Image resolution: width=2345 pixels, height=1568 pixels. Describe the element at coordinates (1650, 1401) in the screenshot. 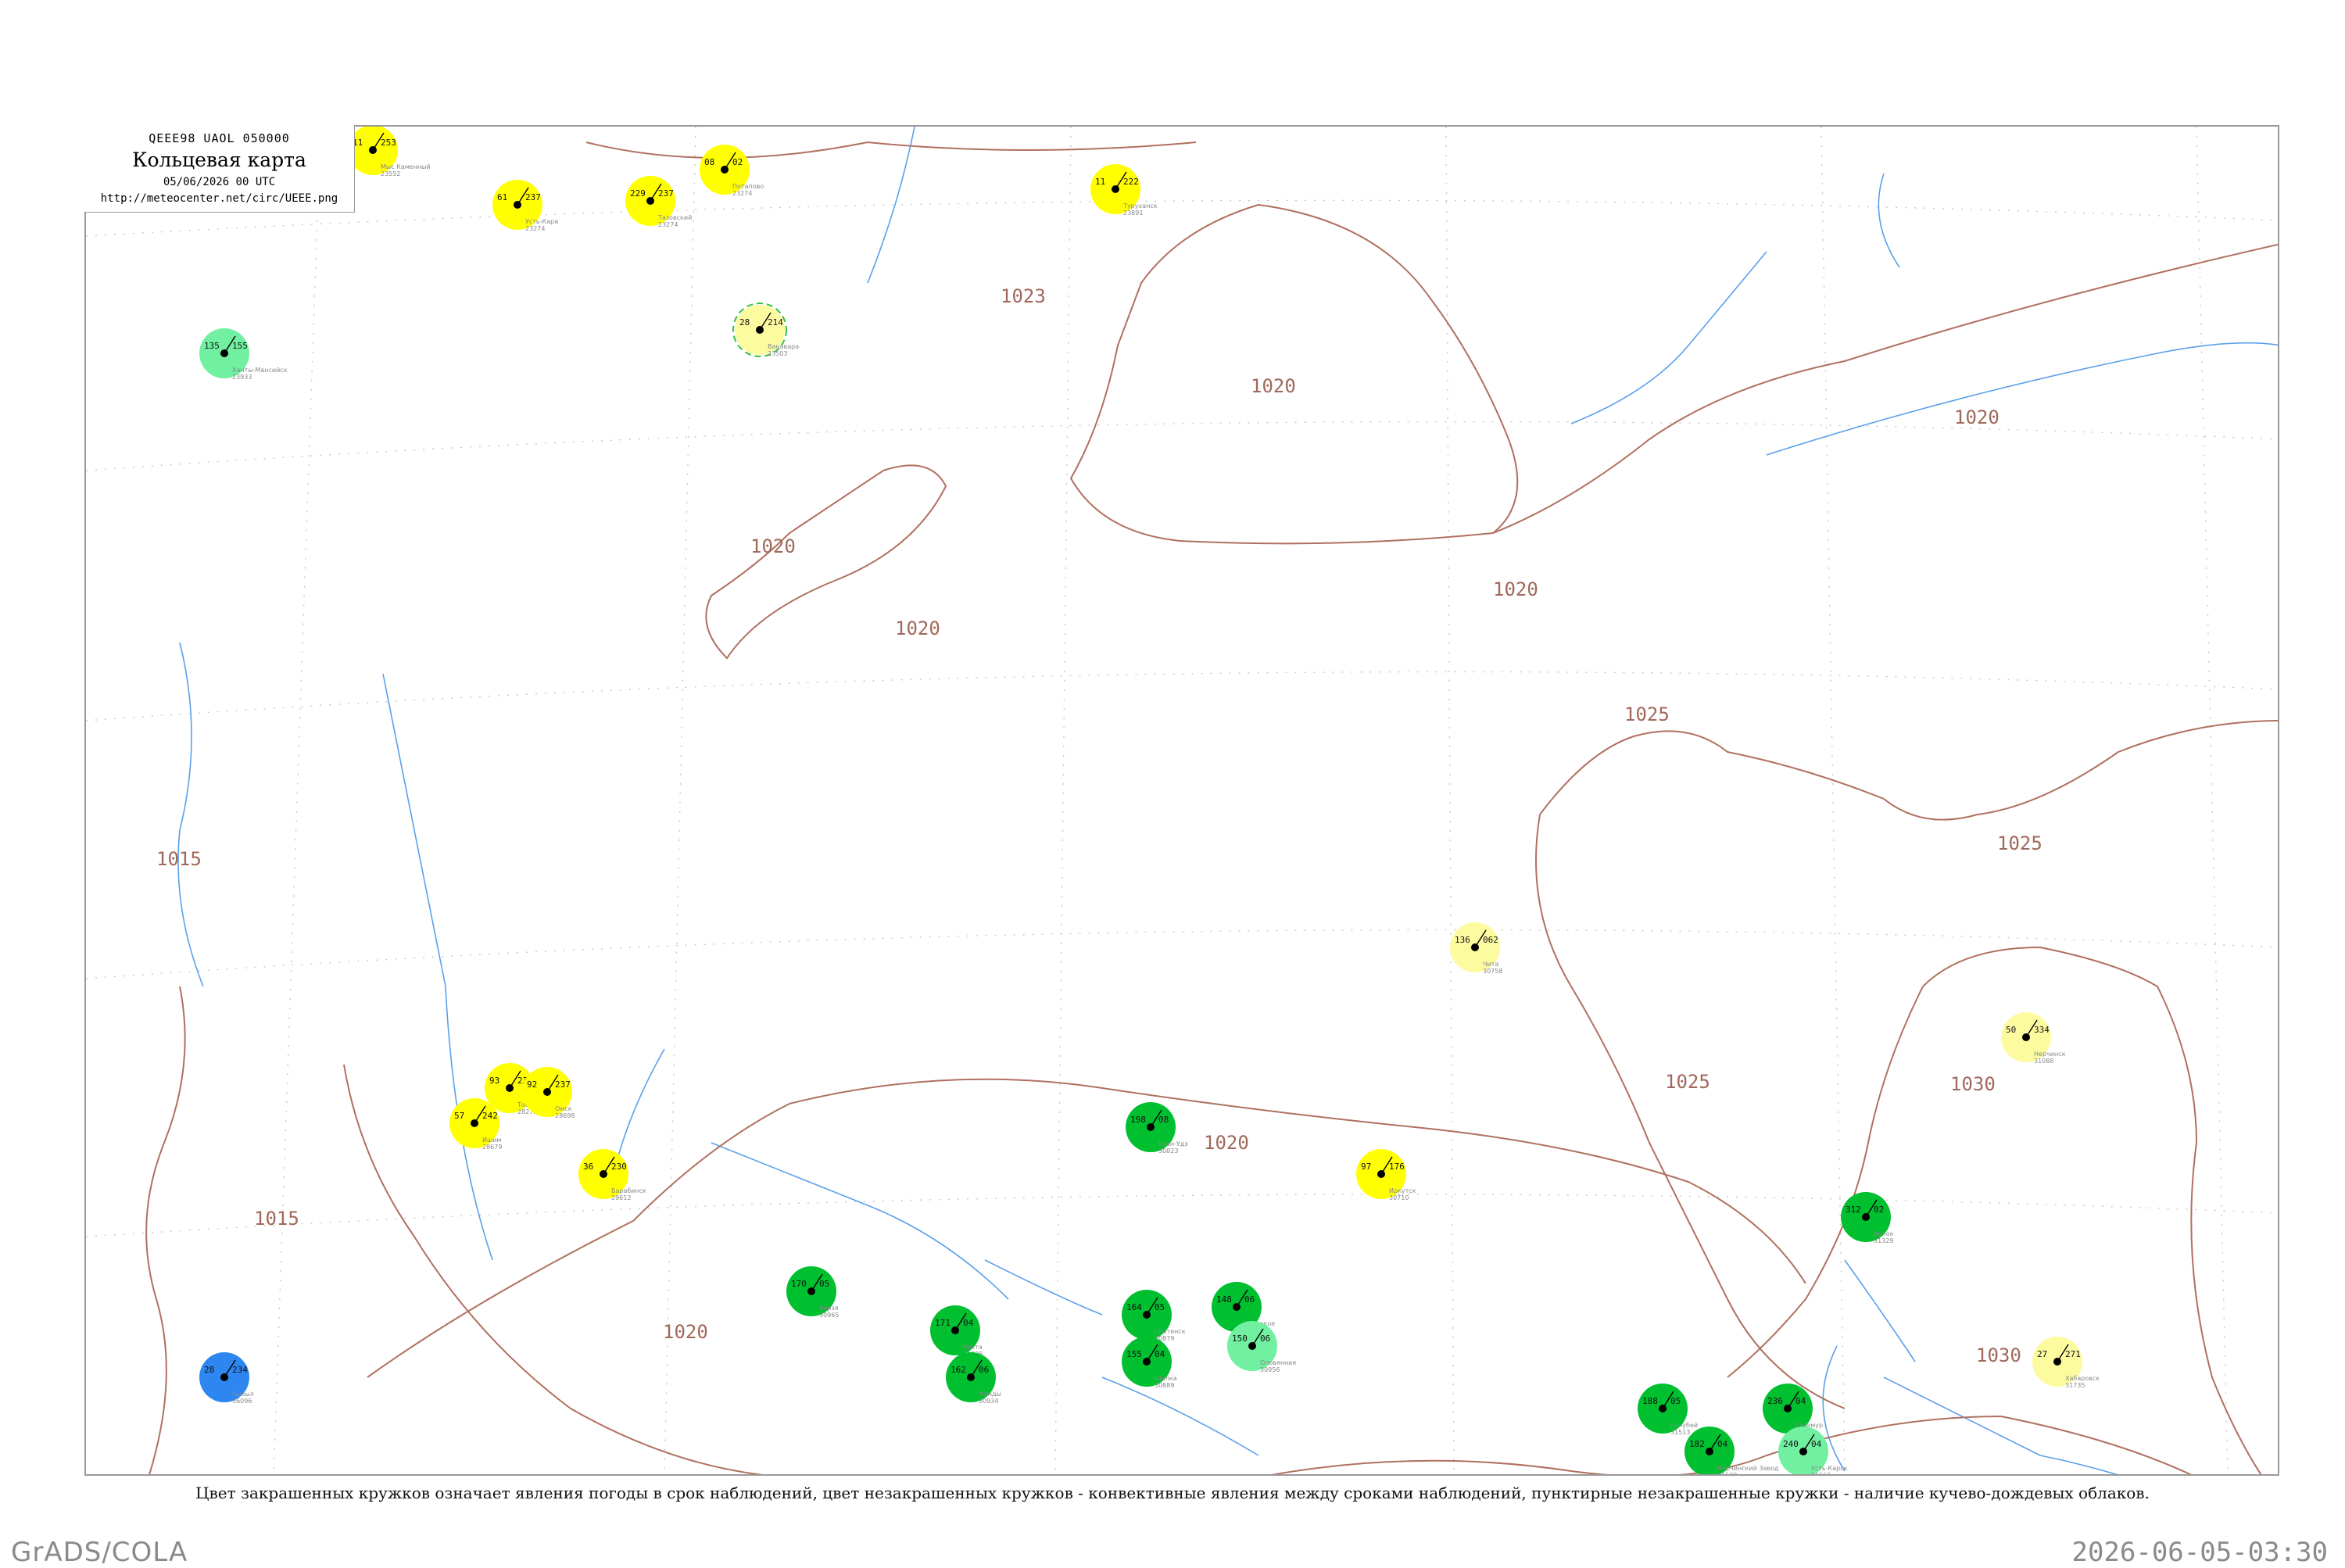

I see `station-temperature: 188` at that location.